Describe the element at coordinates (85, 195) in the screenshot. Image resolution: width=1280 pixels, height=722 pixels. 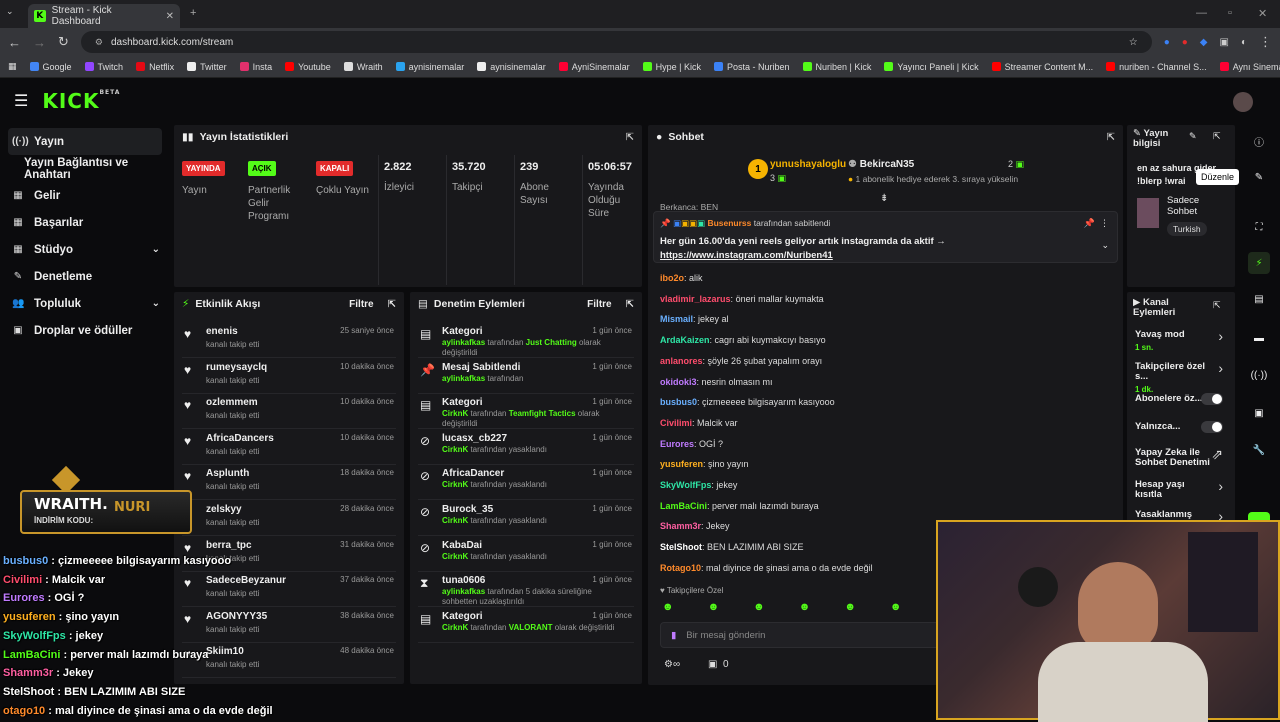
I see `sidebar-item: ▦ Gelir` at that location.